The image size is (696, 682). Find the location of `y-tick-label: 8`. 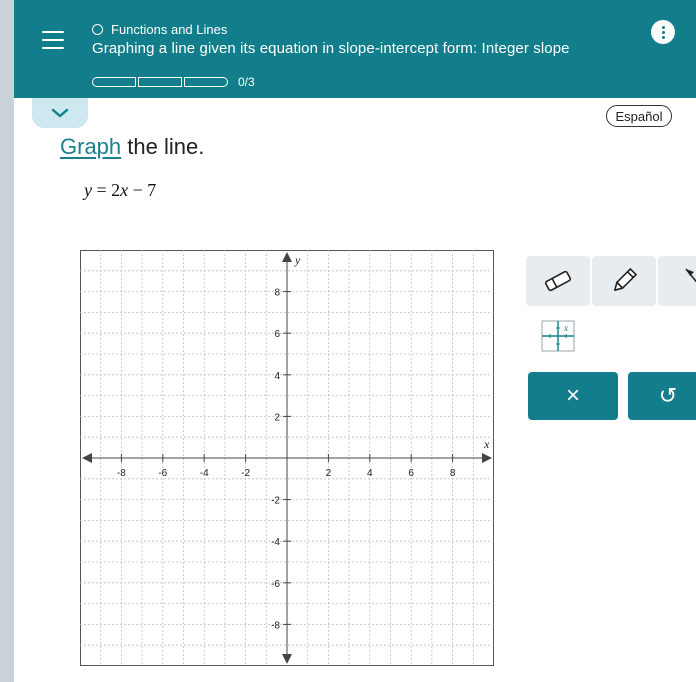

y-tick-label: 8 is located at coordinates (277, 293).